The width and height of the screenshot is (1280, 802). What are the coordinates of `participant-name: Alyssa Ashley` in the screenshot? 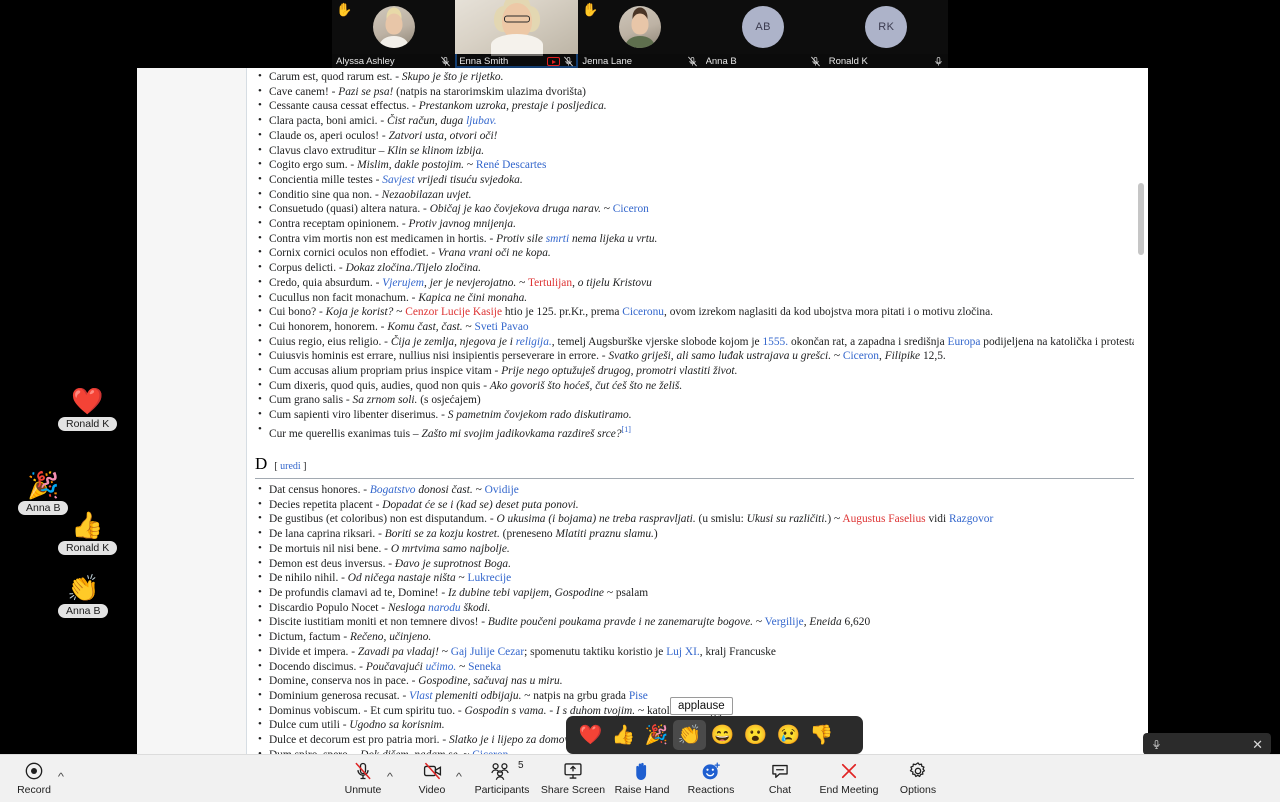 It's located at (365, 61).